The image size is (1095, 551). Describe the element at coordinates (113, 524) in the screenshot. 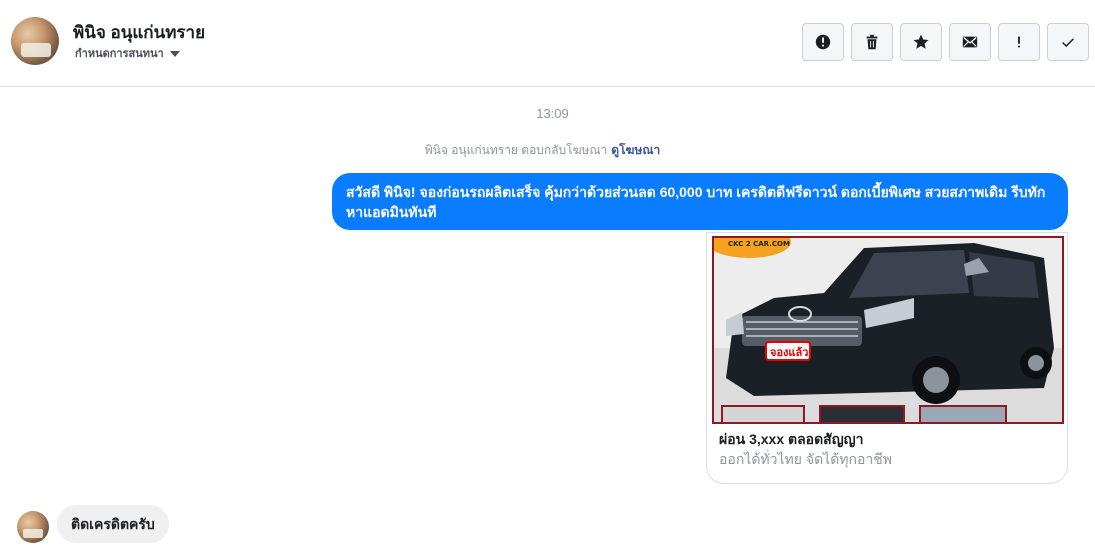

I see `incoming-message: ติดเครดิตครับ` at that location.